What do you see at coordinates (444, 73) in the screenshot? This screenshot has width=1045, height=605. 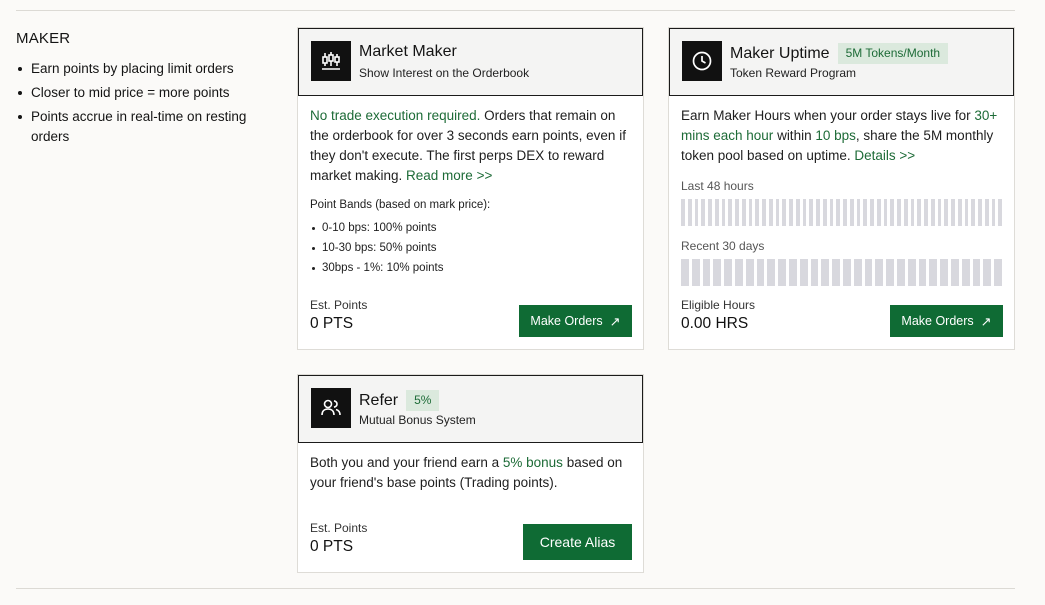 I see `market-maker-subtitle: Show Interest on the Orderbook` at bounding box center [444, 73].